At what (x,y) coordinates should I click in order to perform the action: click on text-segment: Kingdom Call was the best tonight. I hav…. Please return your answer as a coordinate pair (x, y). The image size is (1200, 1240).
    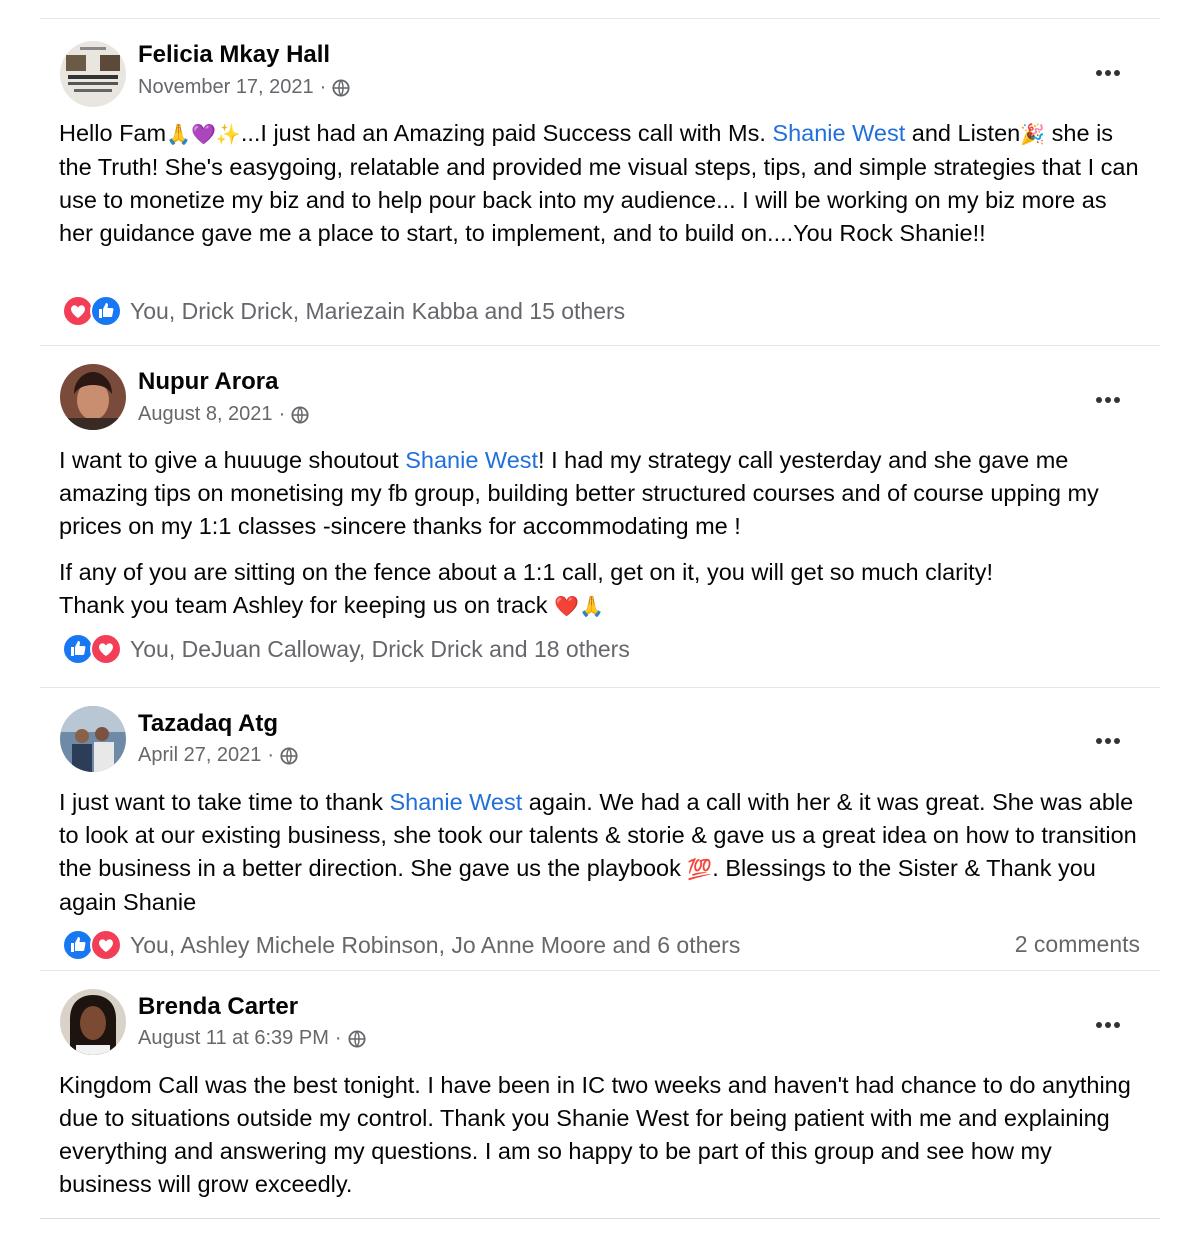
    Looking at the image, I should click on (595, 1134).